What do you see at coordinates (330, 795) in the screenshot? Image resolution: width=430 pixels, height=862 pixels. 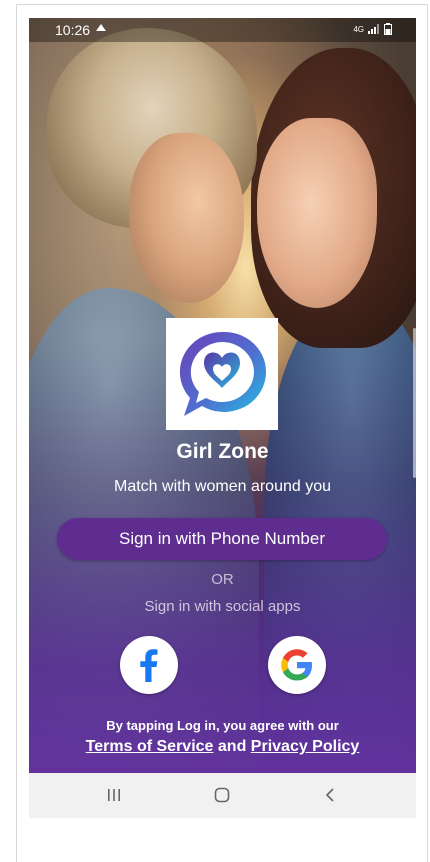 I see `back-icon` at bounding box center [330, 795].